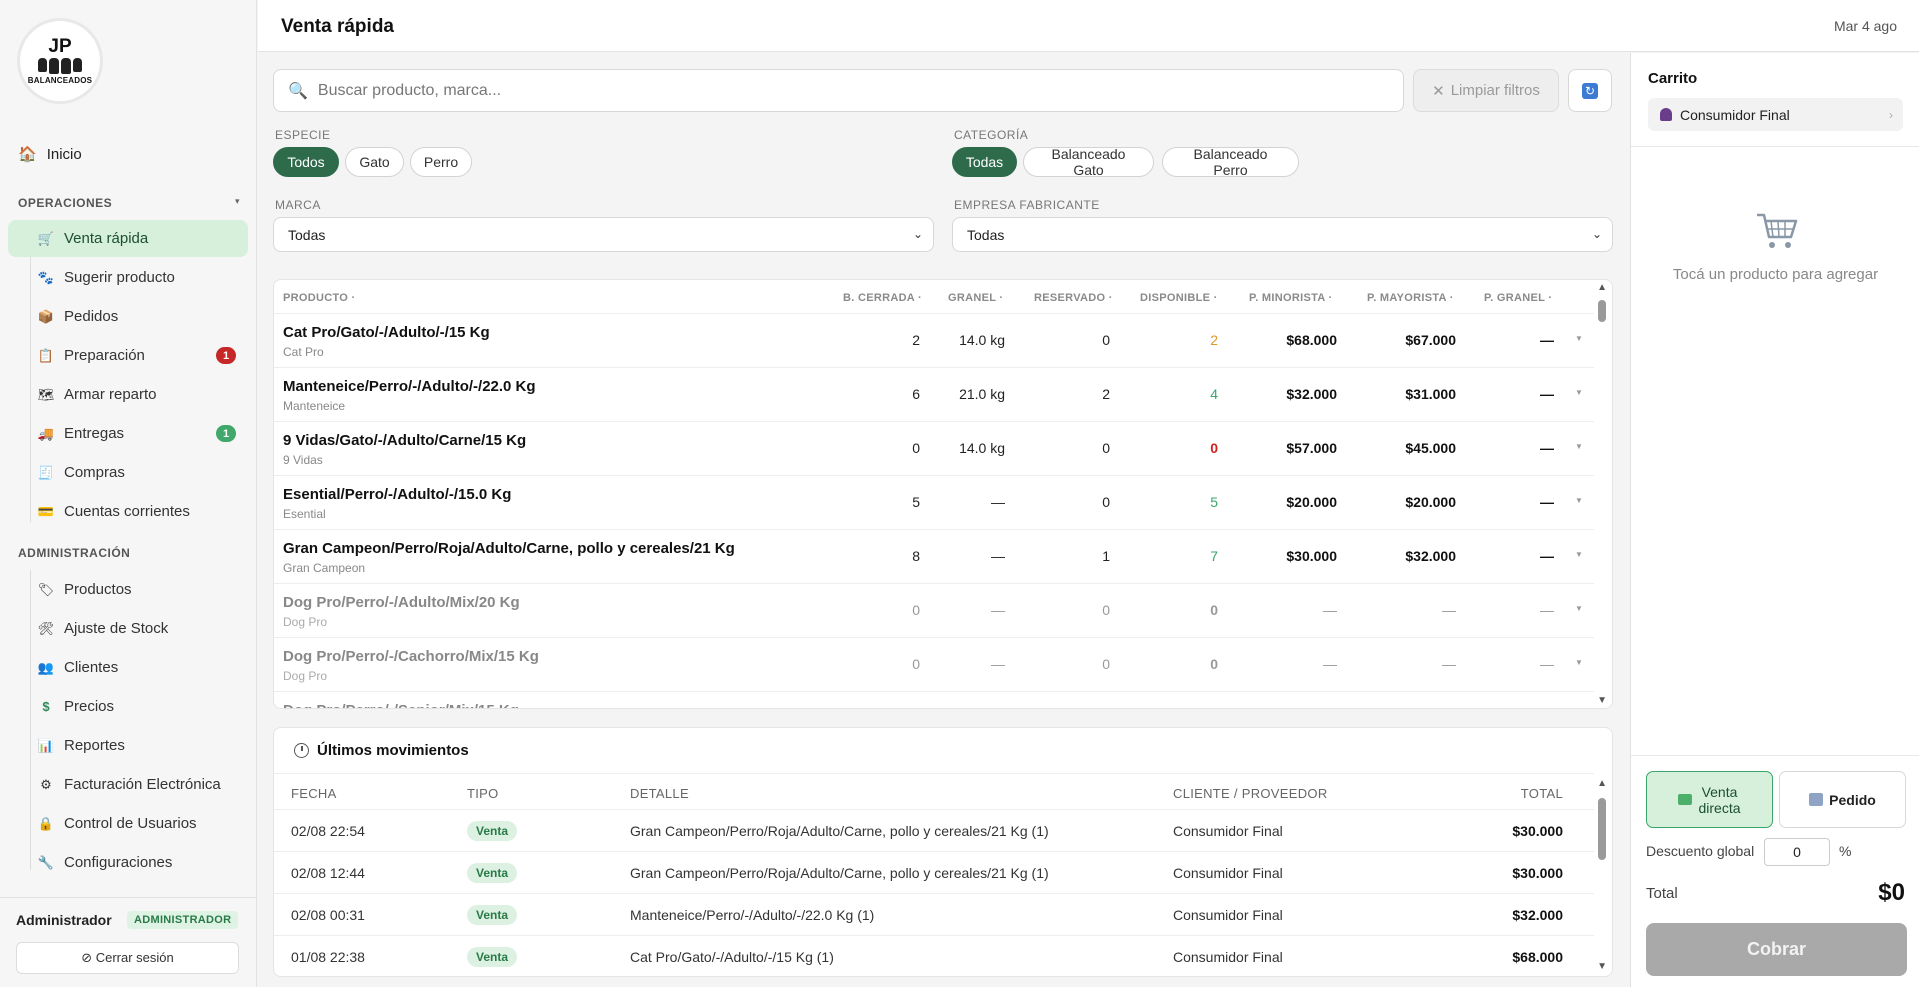 This screenshot has width=1919, height=987. Describe the element at coordinates (1230, 162) in the screenshot. I see `chip-categoria-perro: Balanceado Perro` at that location.